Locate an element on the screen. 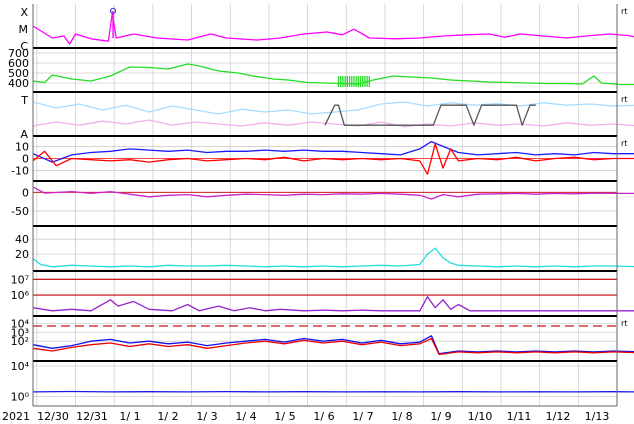 The image size is (634, 424). panel-y-label: X is located at coordinates (24, 12).